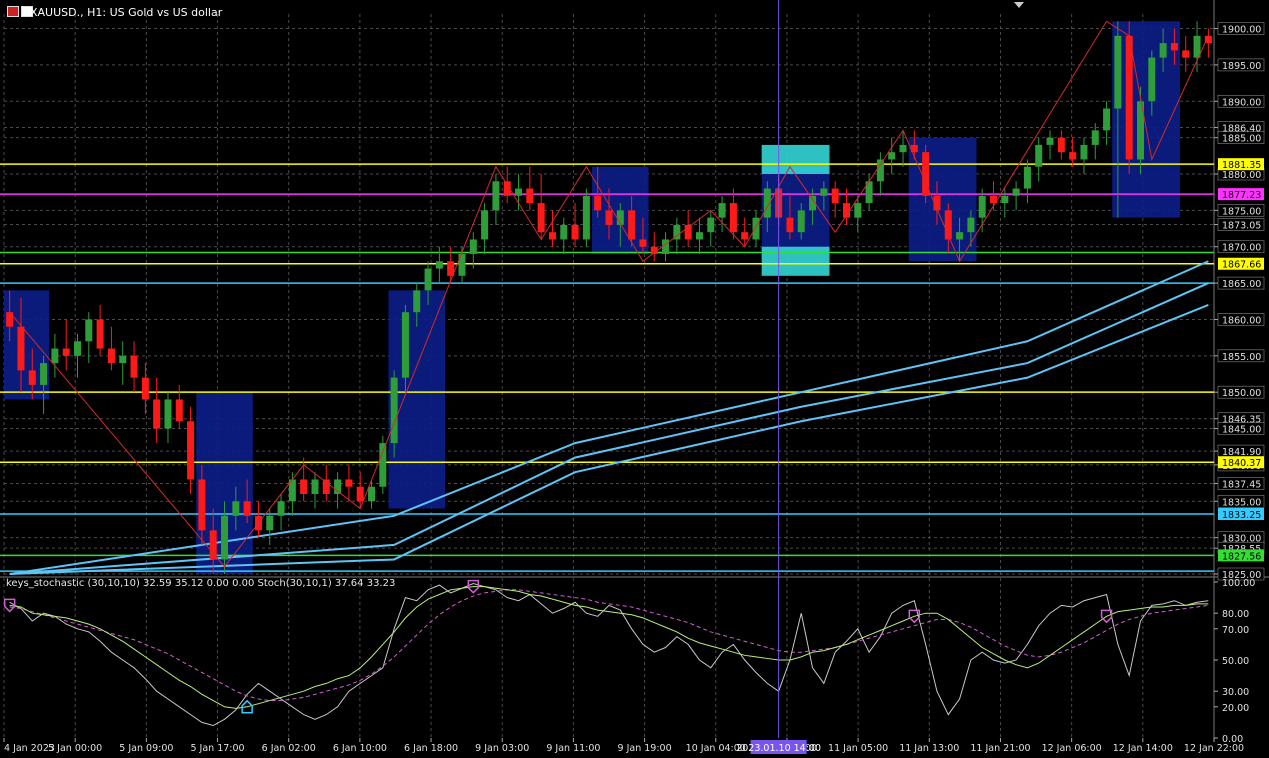 The image size is (1269, 758). What do you see at coordinates (1241, 429) in the screenshot?
I see `price-tick: 1845.00` at bounding box center [1241, 429].